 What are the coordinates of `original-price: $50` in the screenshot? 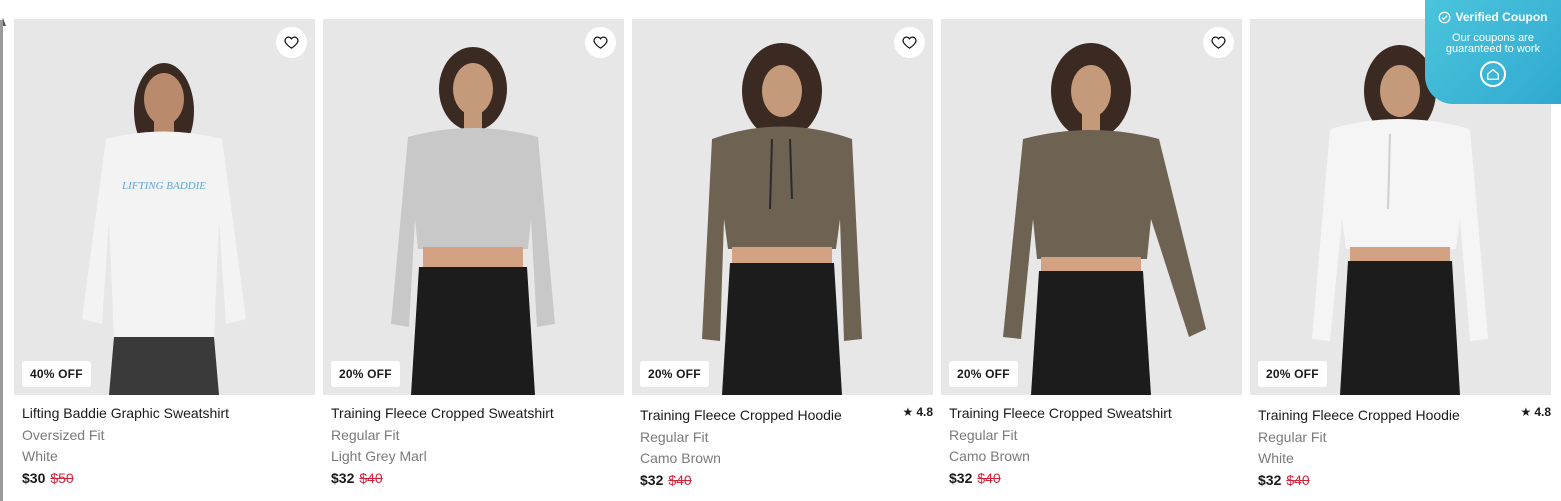 It's located at (62, 478).